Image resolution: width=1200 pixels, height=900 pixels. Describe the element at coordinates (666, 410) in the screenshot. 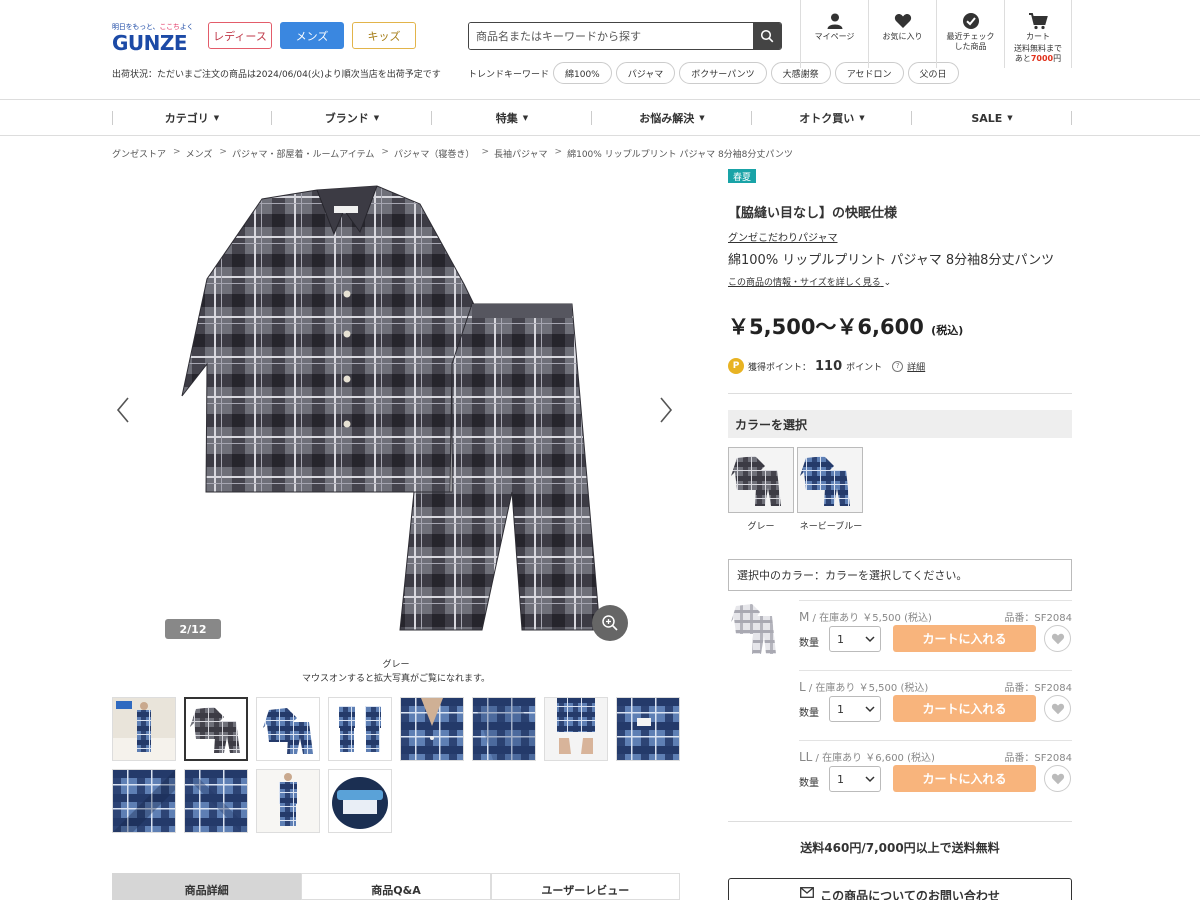

I see `next-image-button` at that location.